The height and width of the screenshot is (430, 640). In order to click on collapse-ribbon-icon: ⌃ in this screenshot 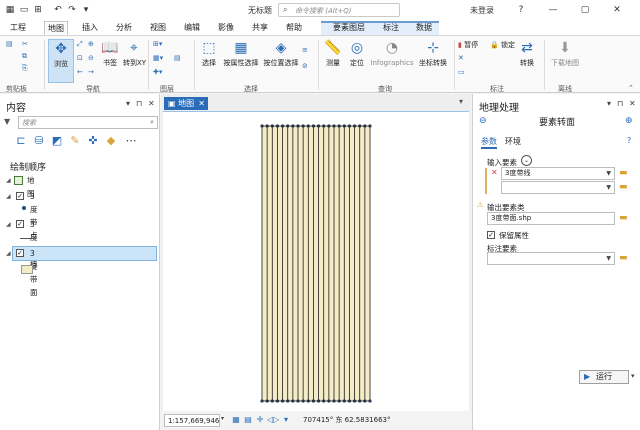, I will do `click(631, 88)`.